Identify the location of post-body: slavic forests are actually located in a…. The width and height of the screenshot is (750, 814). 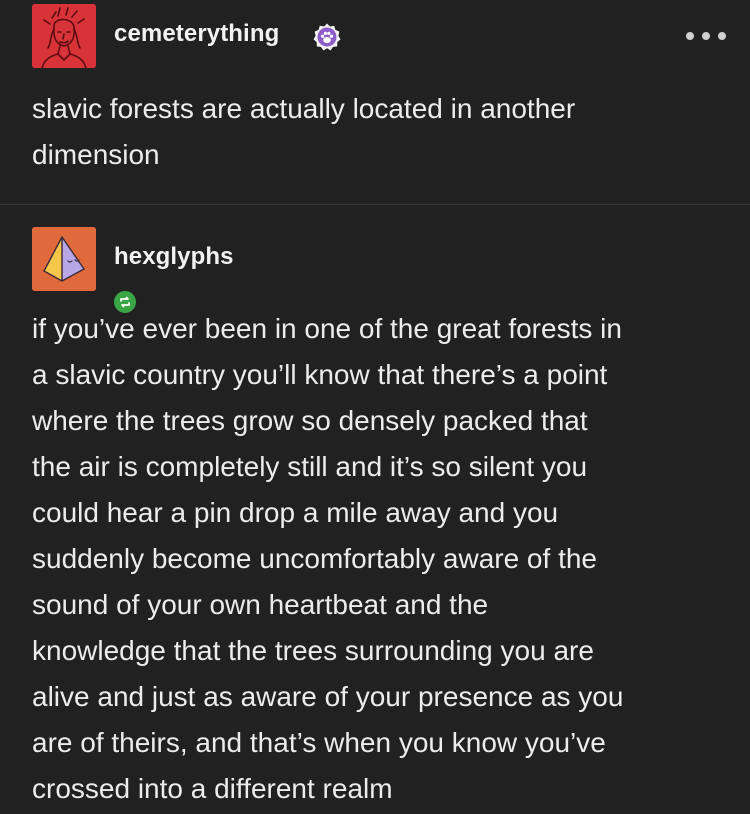
(304, 131).